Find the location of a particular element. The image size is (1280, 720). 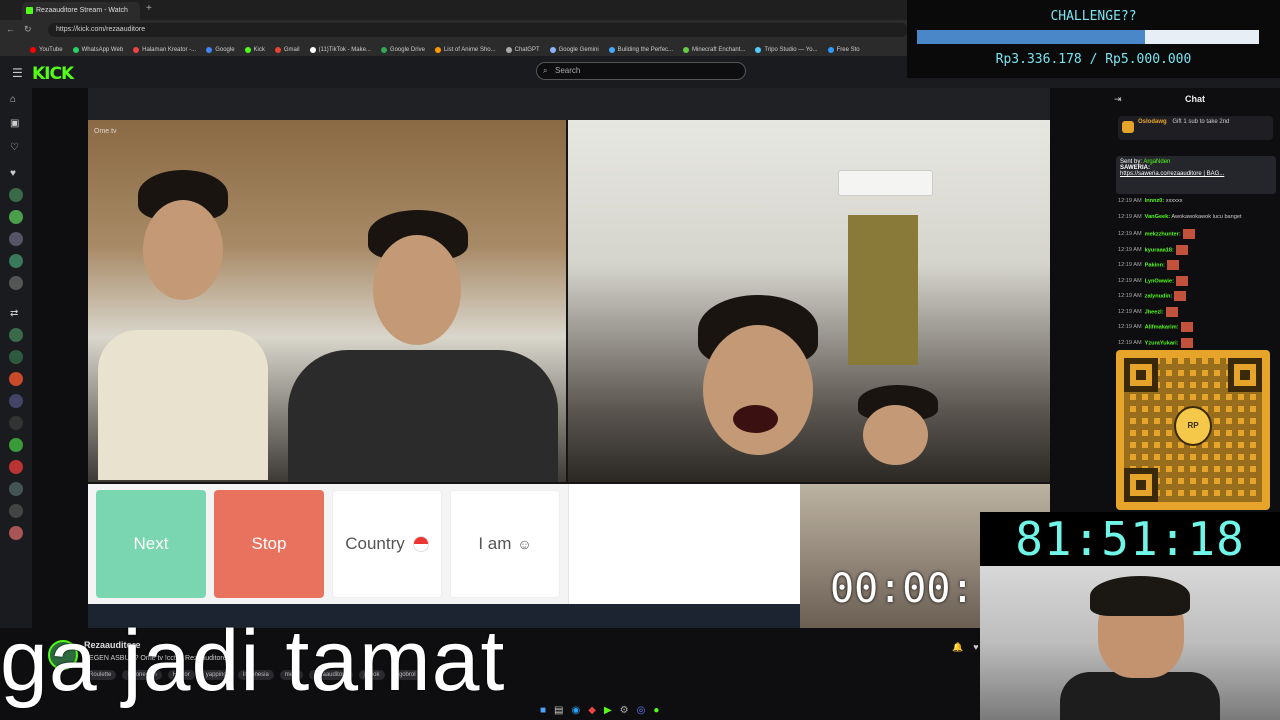

browser-tab: Rezaauditore Stream - Watch is located at coordinates (81, 11).